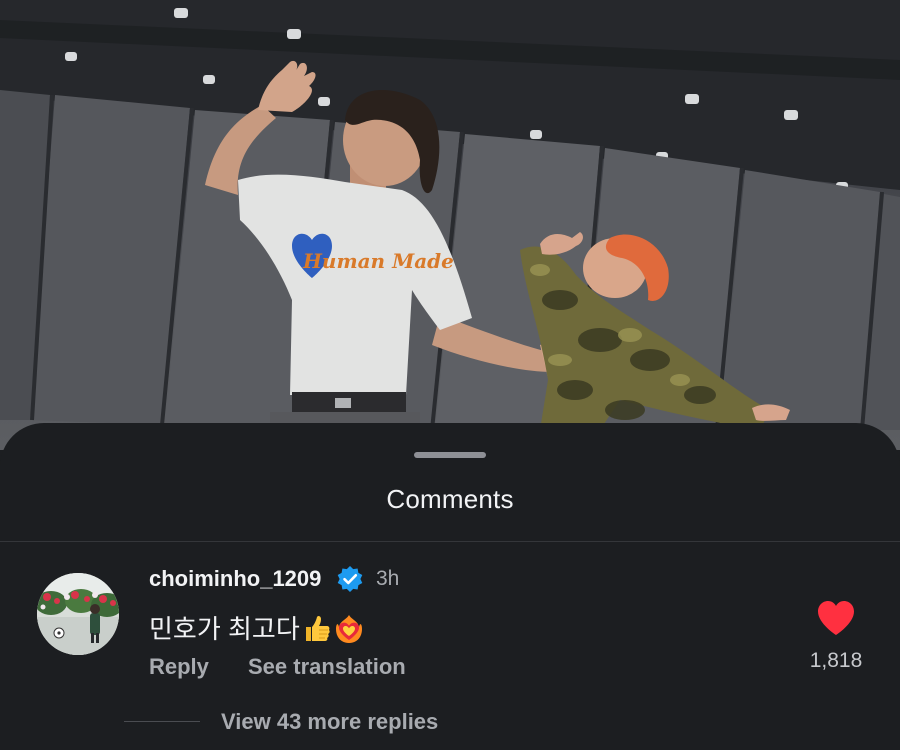  I want to click on header-divider, so click(450, 541).